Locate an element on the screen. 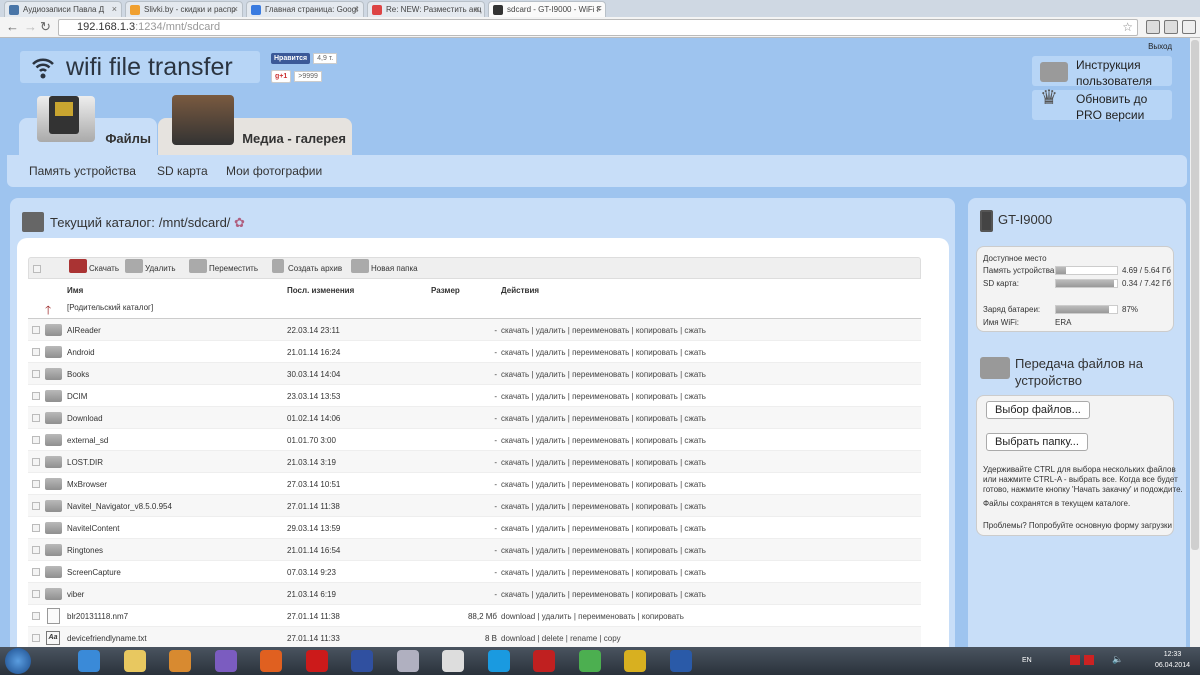  file-name: ScreenCapture is located at coordinates (94, 572).